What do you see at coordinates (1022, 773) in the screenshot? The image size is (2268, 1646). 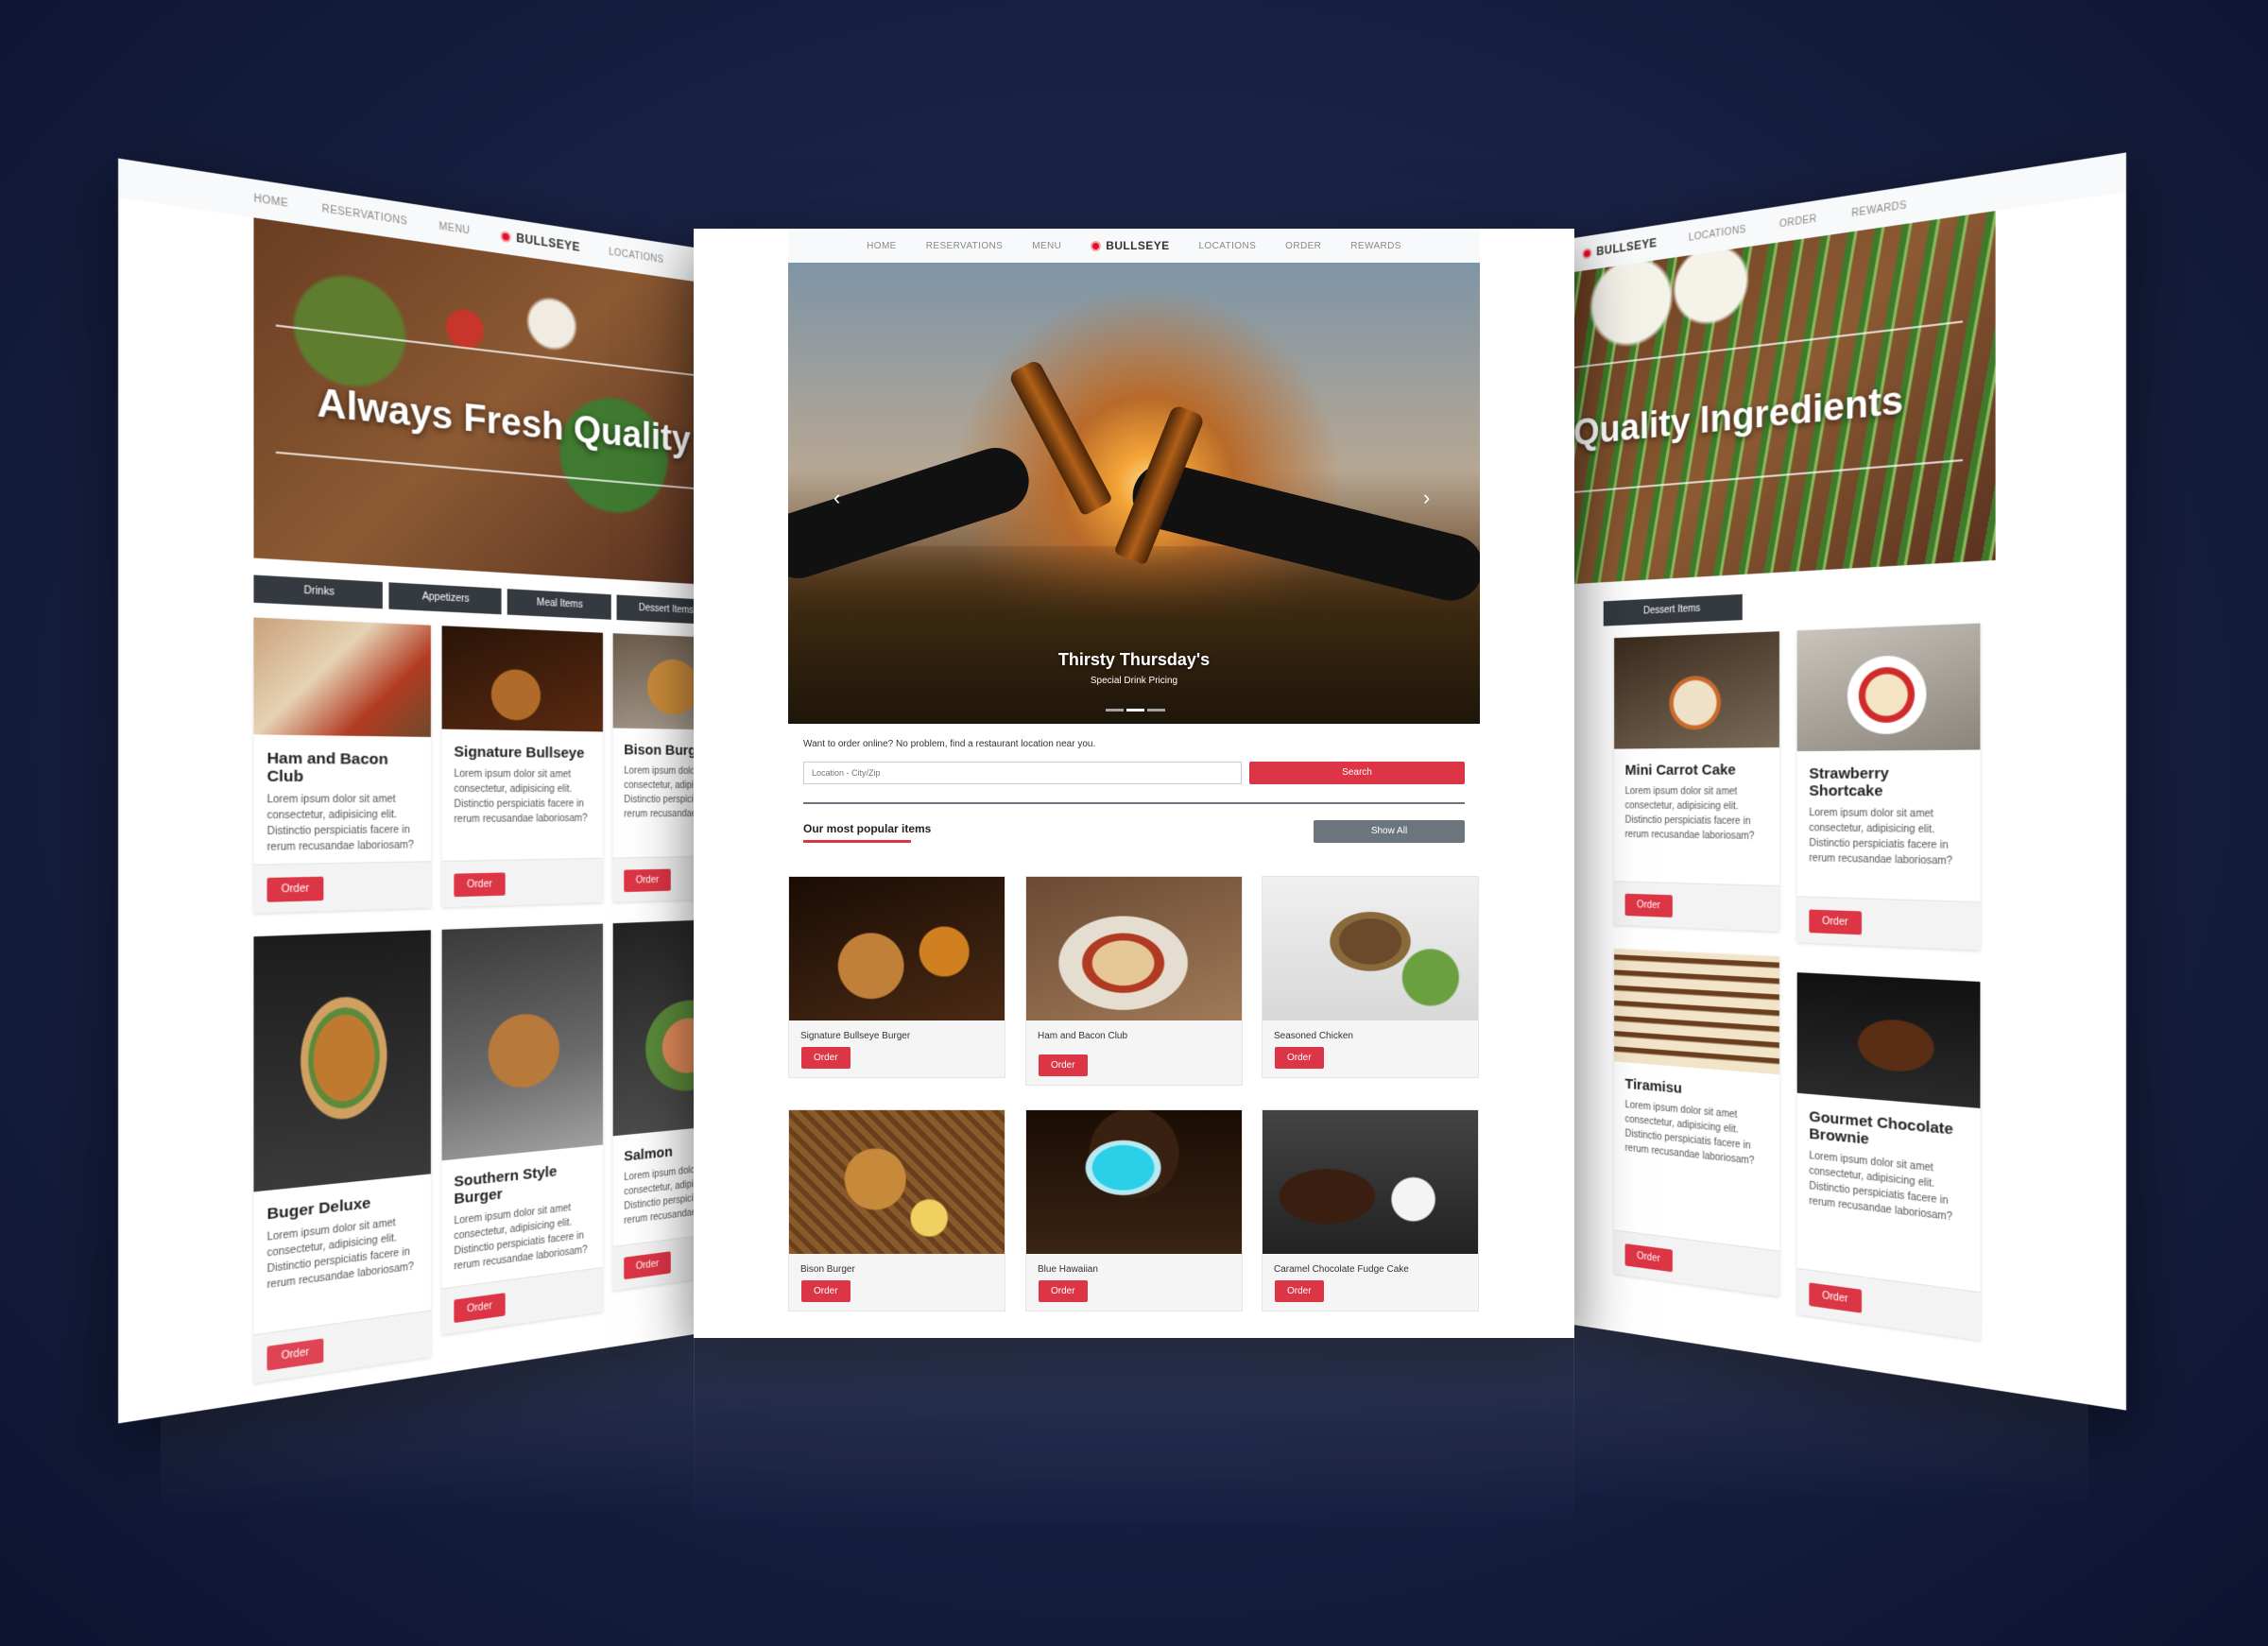 I see `location-input` at bounding box center [1022, 773].